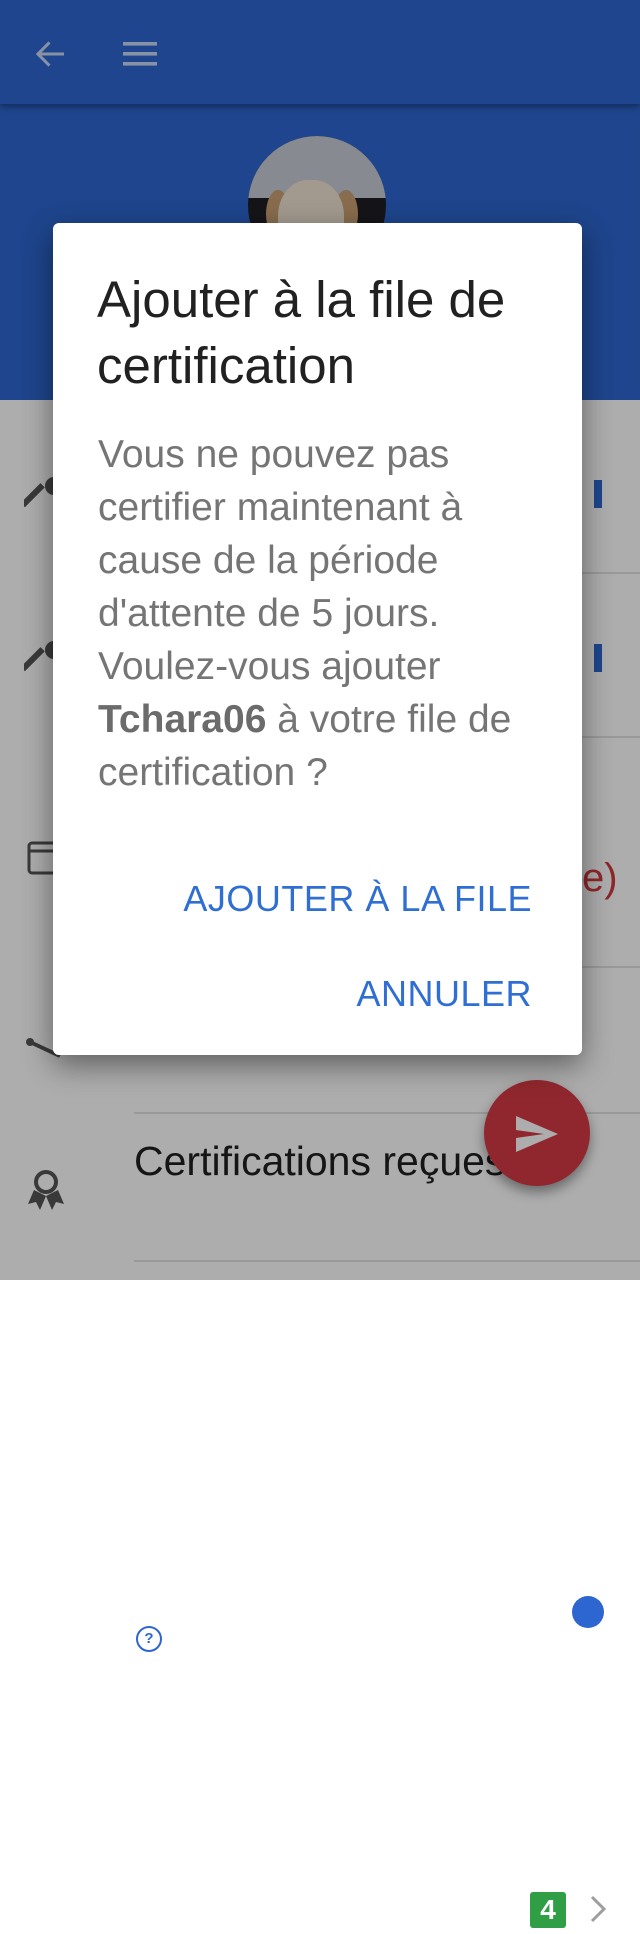 The height and width of the screenshot is (1934, 640). I want to click on count-badge: 4, so click(548, 1910).